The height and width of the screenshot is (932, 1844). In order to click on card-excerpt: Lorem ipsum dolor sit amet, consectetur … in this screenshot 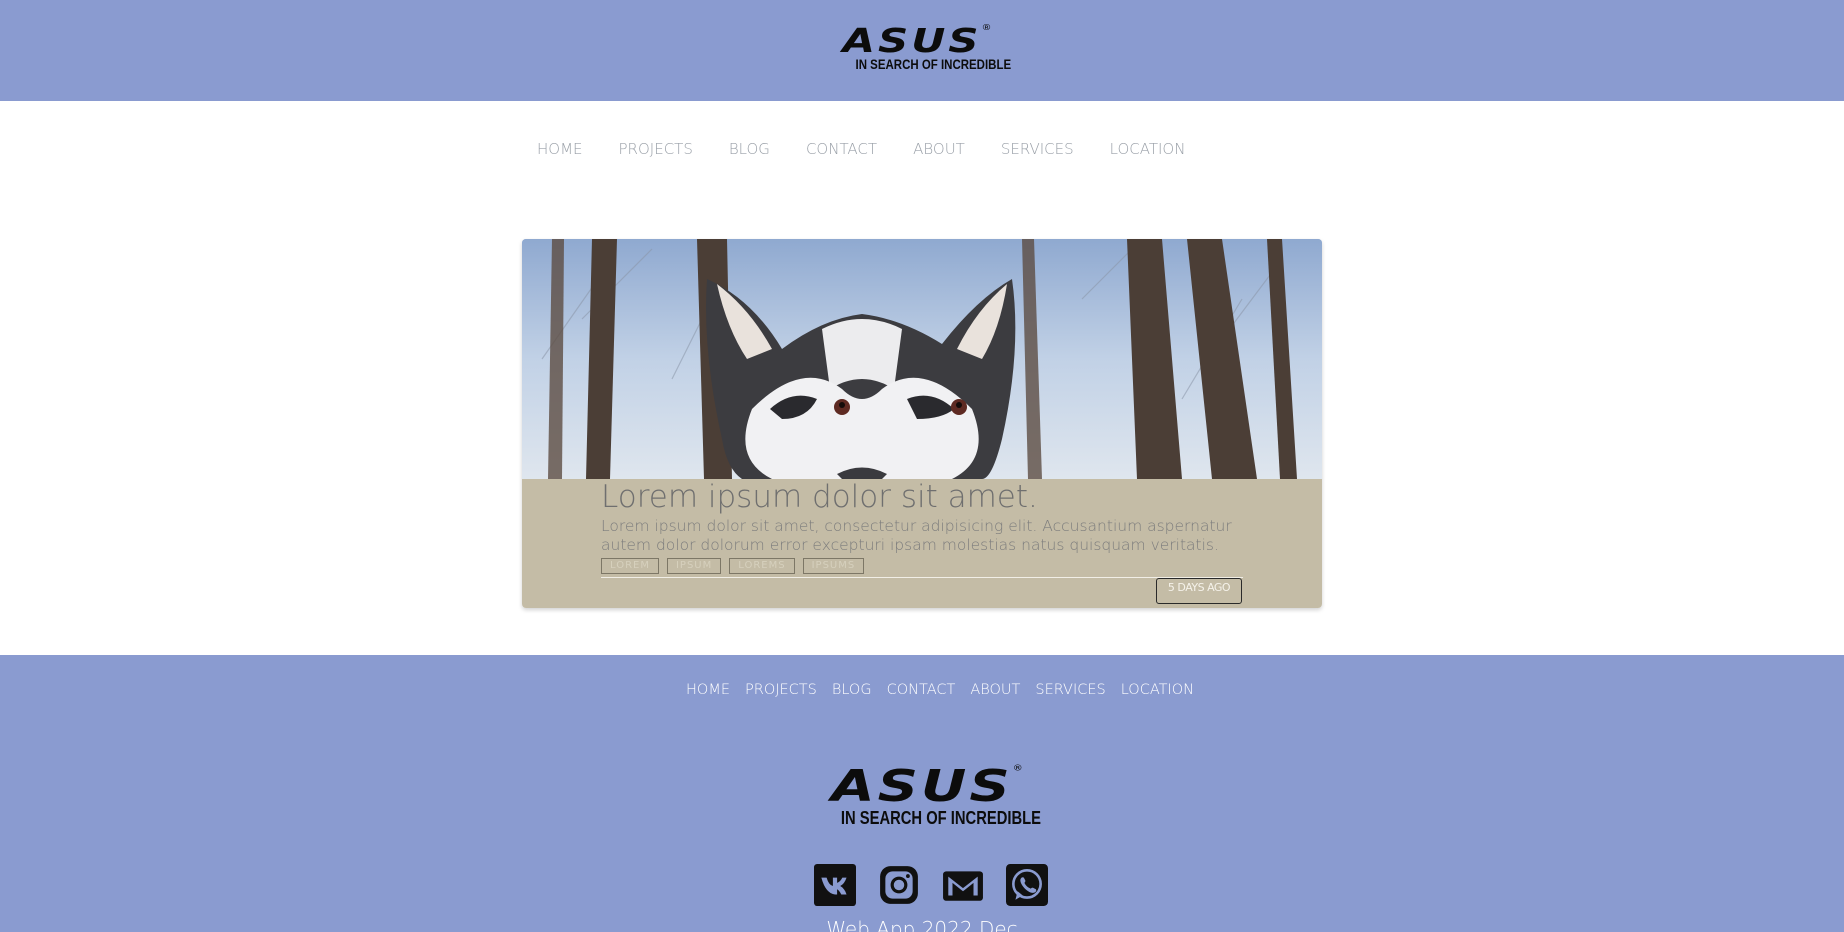, I will do `click(916, 535)`.